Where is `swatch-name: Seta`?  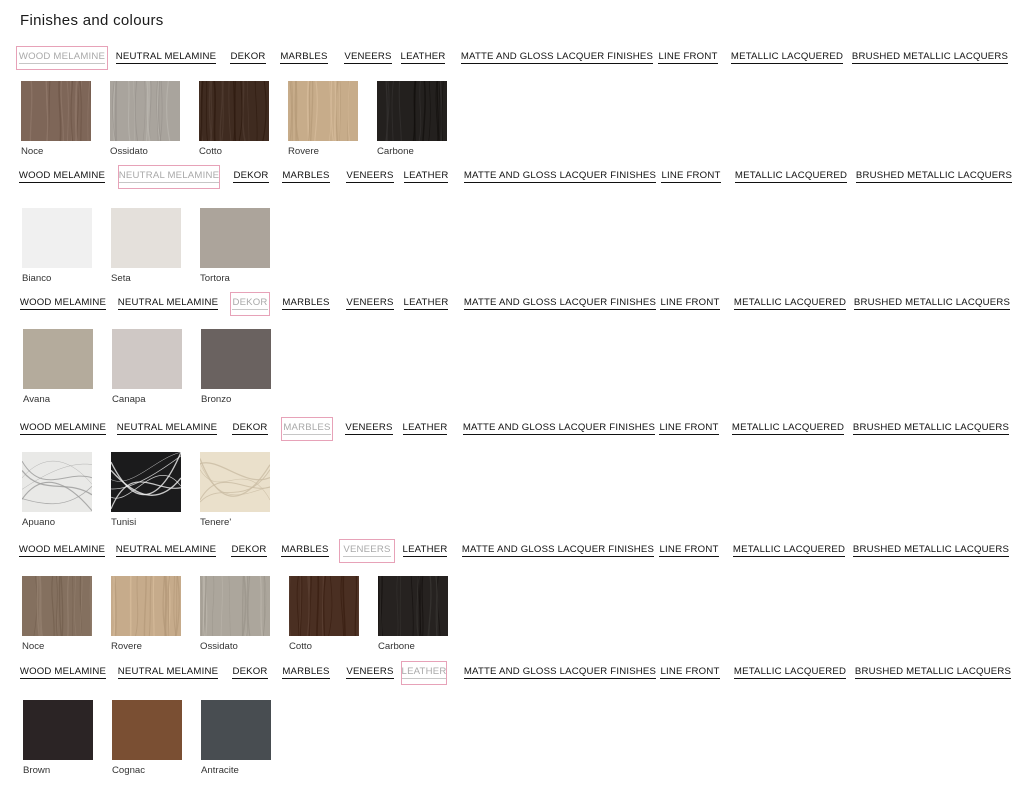
swatch-name: Seta is located at coordinates (121, 278).